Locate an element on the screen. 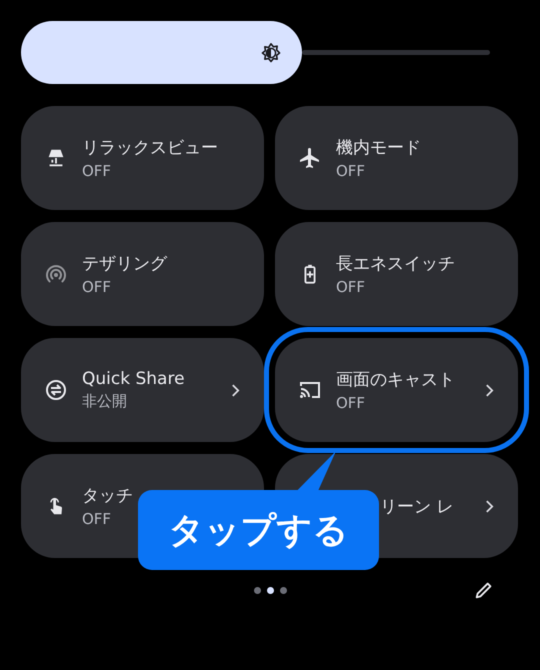  tile-title: 画面のキャスト is located at coordinates (396, 380).